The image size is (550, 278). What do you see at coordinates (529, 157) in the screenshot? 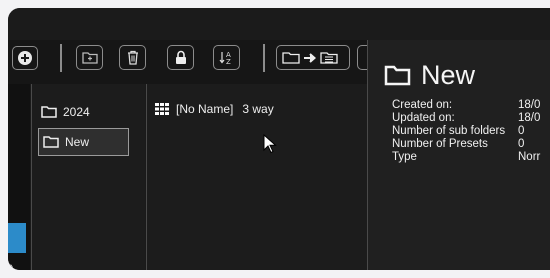
I see `property-value: Norr` at bounding box center [529, 157].